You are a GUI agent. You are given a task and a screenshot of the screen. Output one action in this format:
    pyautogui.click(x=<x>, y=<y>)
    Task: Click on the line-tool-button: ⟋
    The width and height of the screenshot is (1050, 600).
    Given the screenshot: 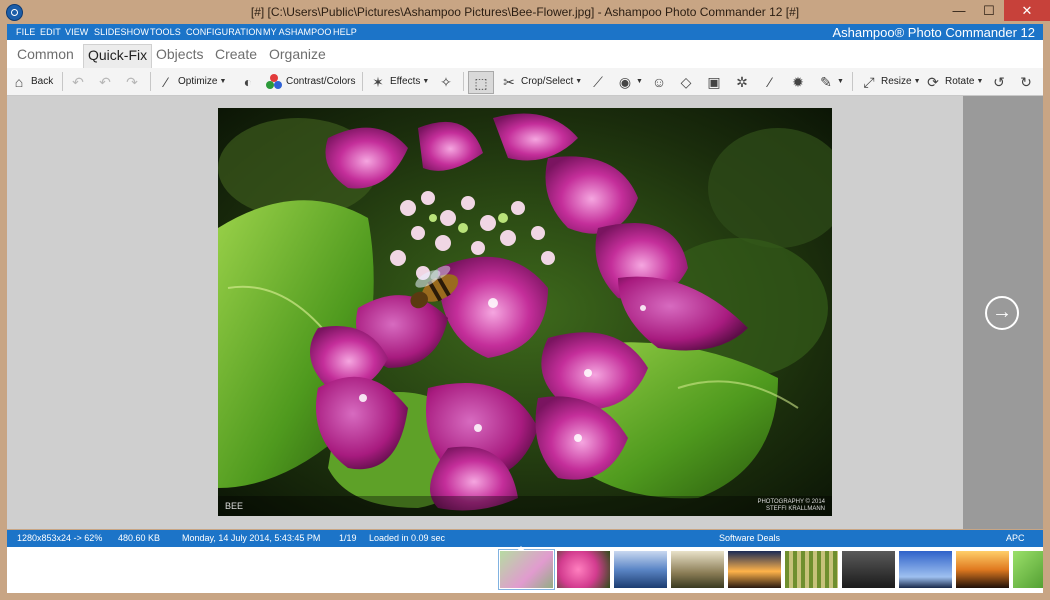 What is the action you would take?
    pyautogui.click(x=598, y=81)
    